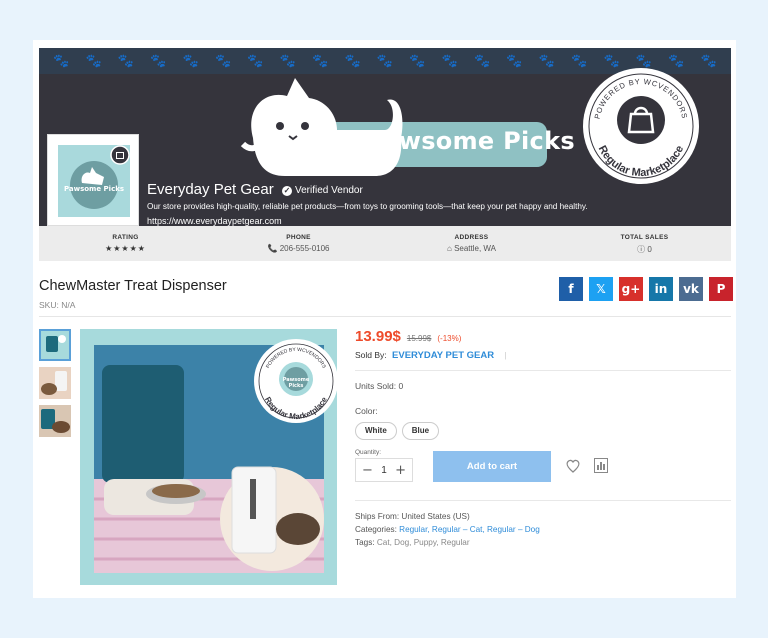  What do you see at coordinates (641, 126) in the screenshot?
I see `marketplace-badge: POWERED BY WCVENDORS Regular Marketplace` at bounding box center [641, 126].